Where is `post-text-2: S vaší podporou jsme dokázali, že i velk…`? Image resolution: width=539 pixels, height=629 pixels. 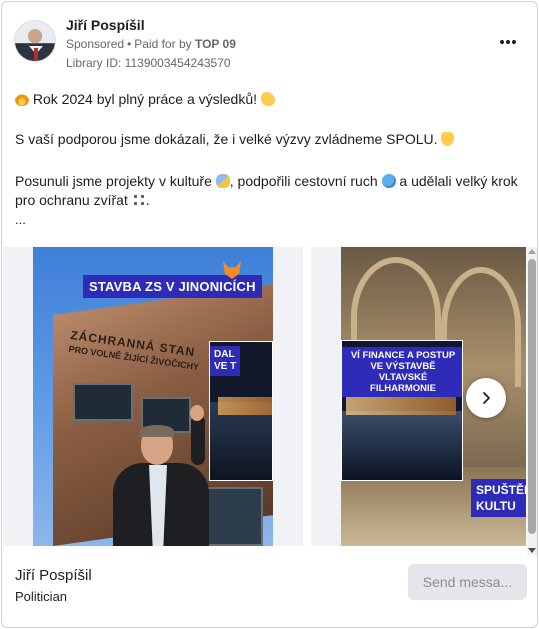
post-text-2: S vaší podporou jsme dokázali, že i velk… is located at coordinates (226, 139).